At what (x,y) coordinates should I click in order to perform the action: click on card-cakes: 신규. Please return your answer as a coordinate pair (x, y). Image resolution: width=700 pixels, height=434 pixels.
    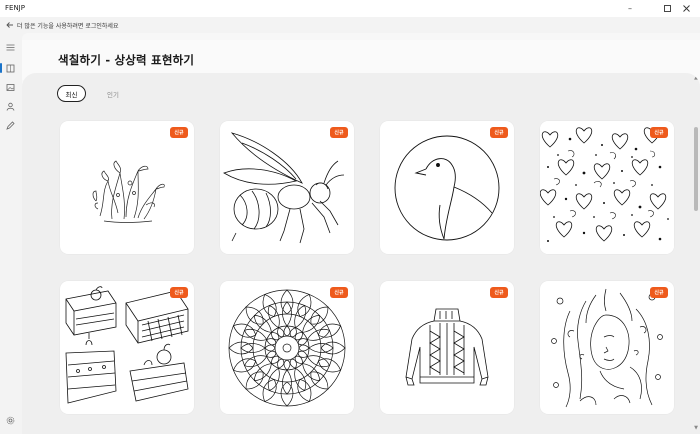
    Looking at the image, I should click on (127, 347).